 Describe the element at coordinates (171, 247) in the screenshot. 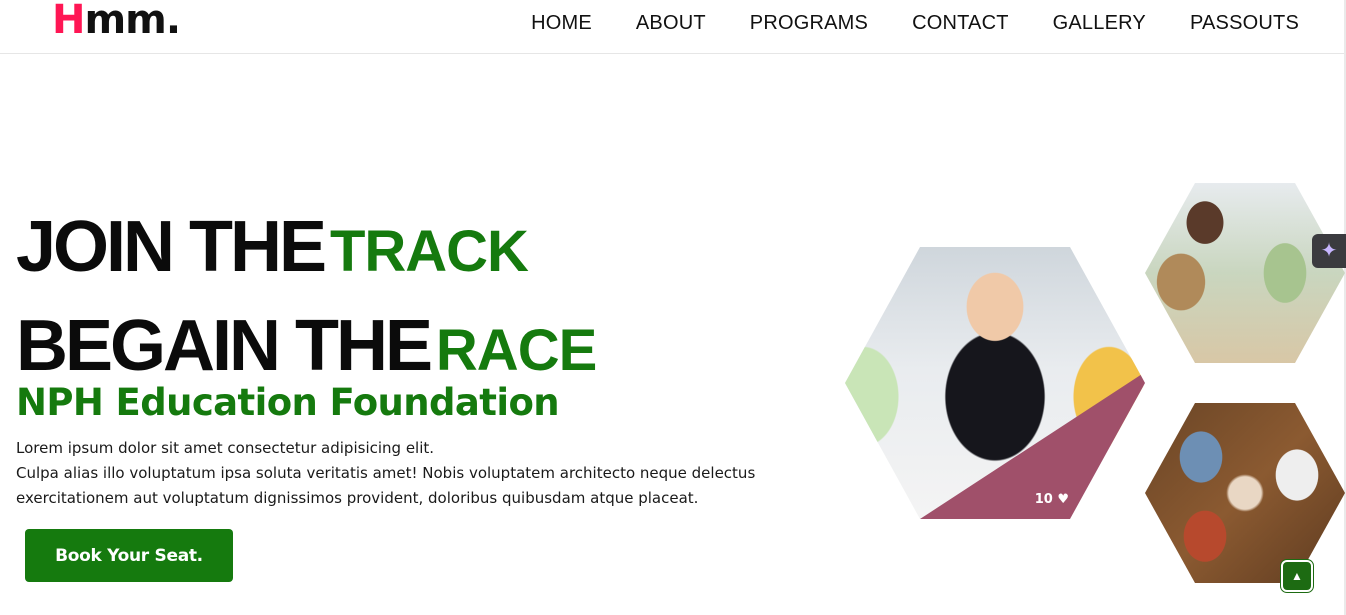

I see `hero-line-1-main: JOIN THE` at that location.